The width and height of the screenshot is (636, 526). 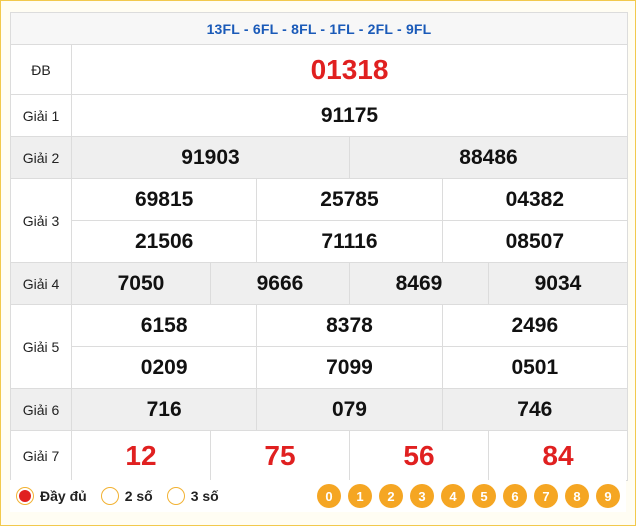 I want to click on digit-button-8: 8, so click(x=577, y=496).